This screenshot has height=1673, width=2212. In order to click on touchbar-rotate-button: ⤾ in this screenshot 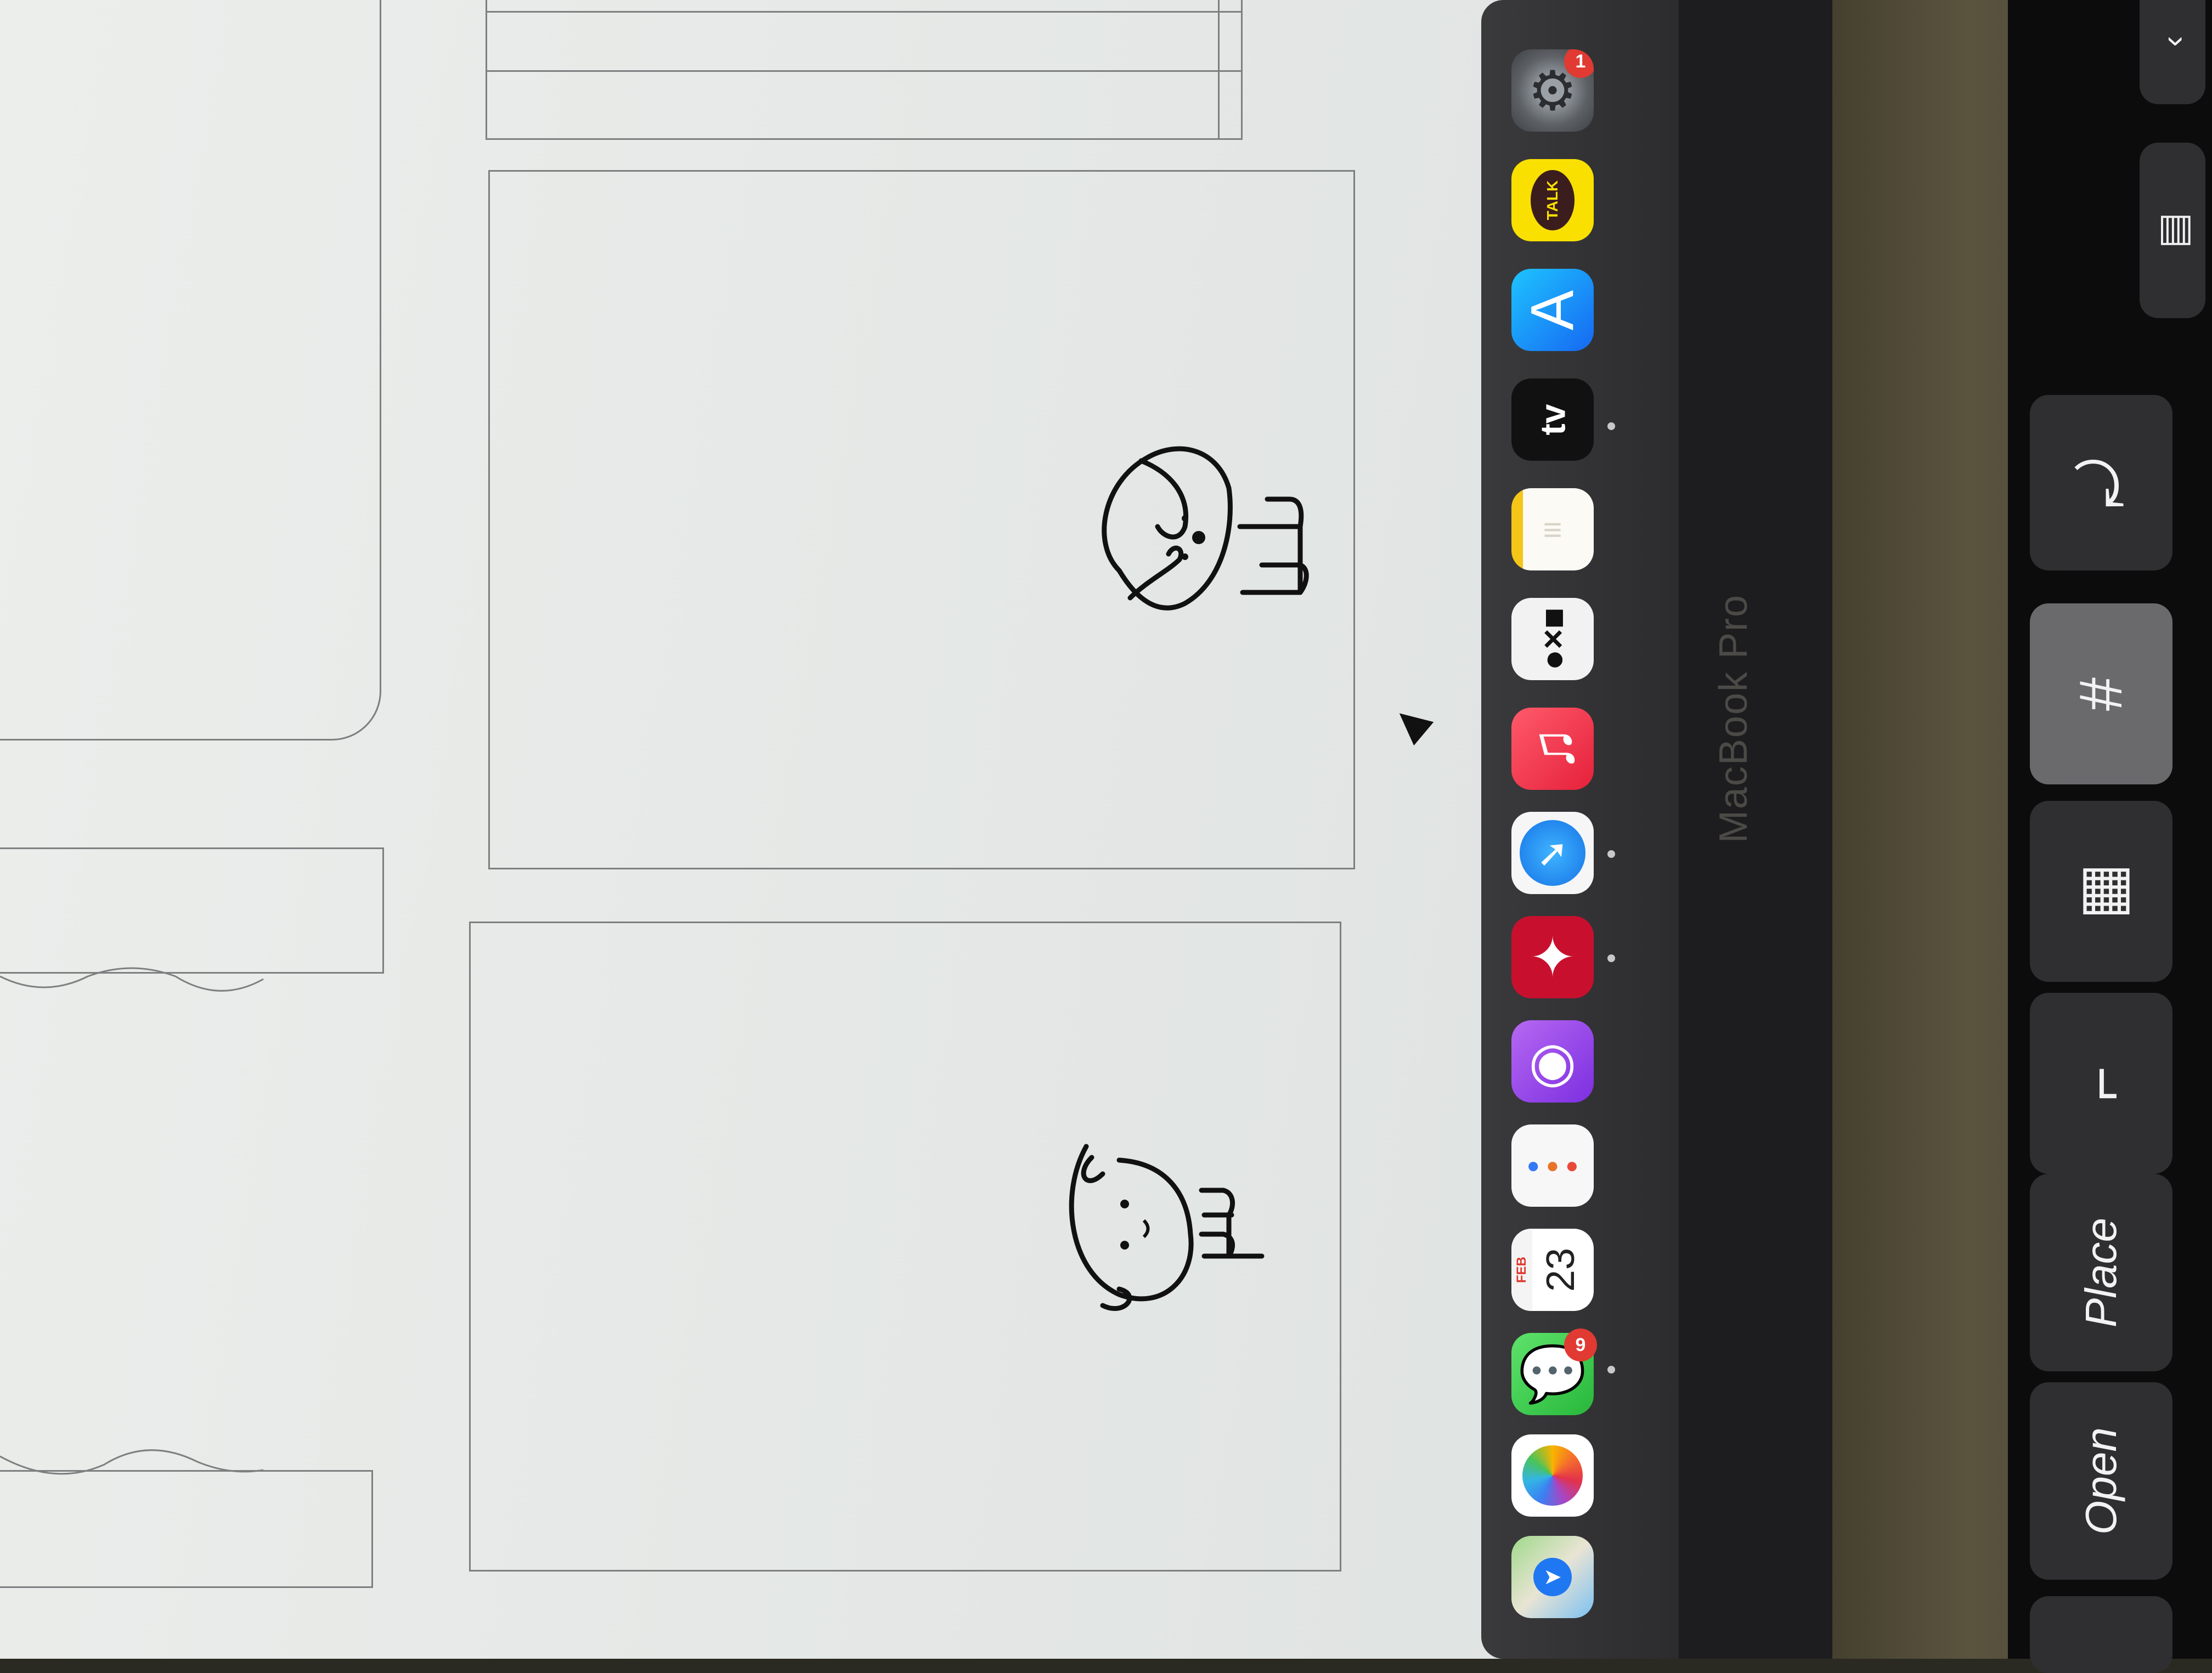, I will do `click(2101, 482)`.